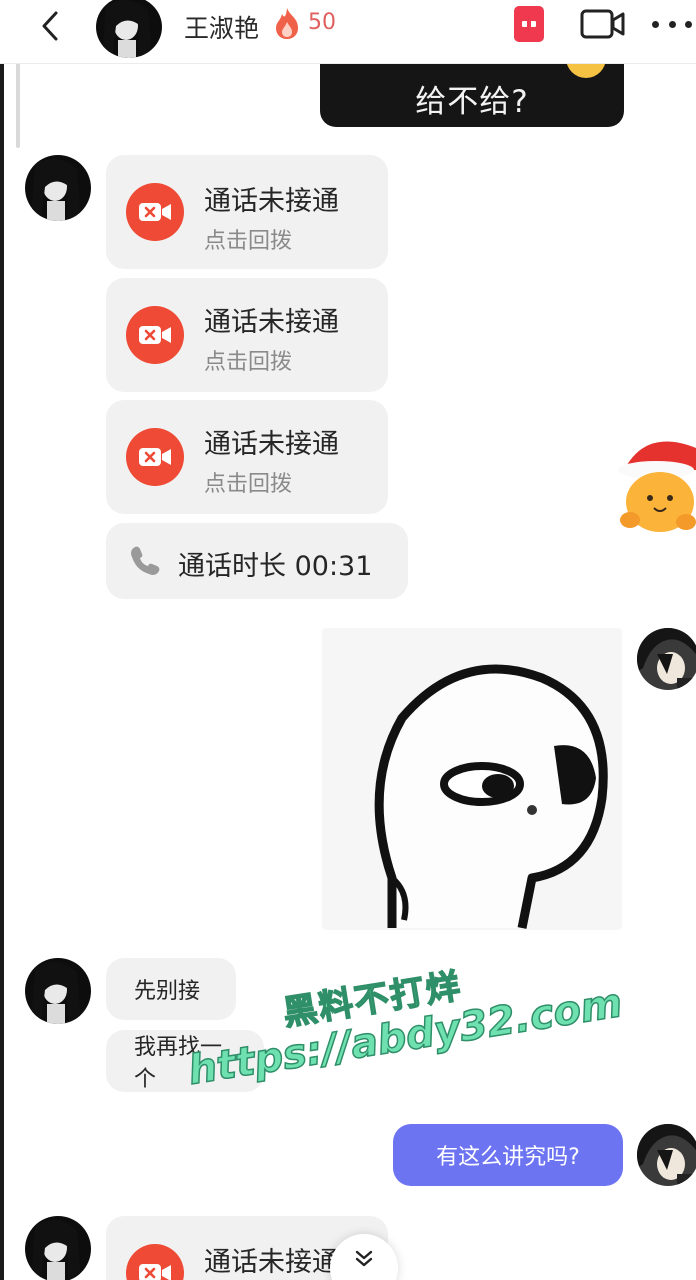  I want to click on sticker-image, so click(472, 779).